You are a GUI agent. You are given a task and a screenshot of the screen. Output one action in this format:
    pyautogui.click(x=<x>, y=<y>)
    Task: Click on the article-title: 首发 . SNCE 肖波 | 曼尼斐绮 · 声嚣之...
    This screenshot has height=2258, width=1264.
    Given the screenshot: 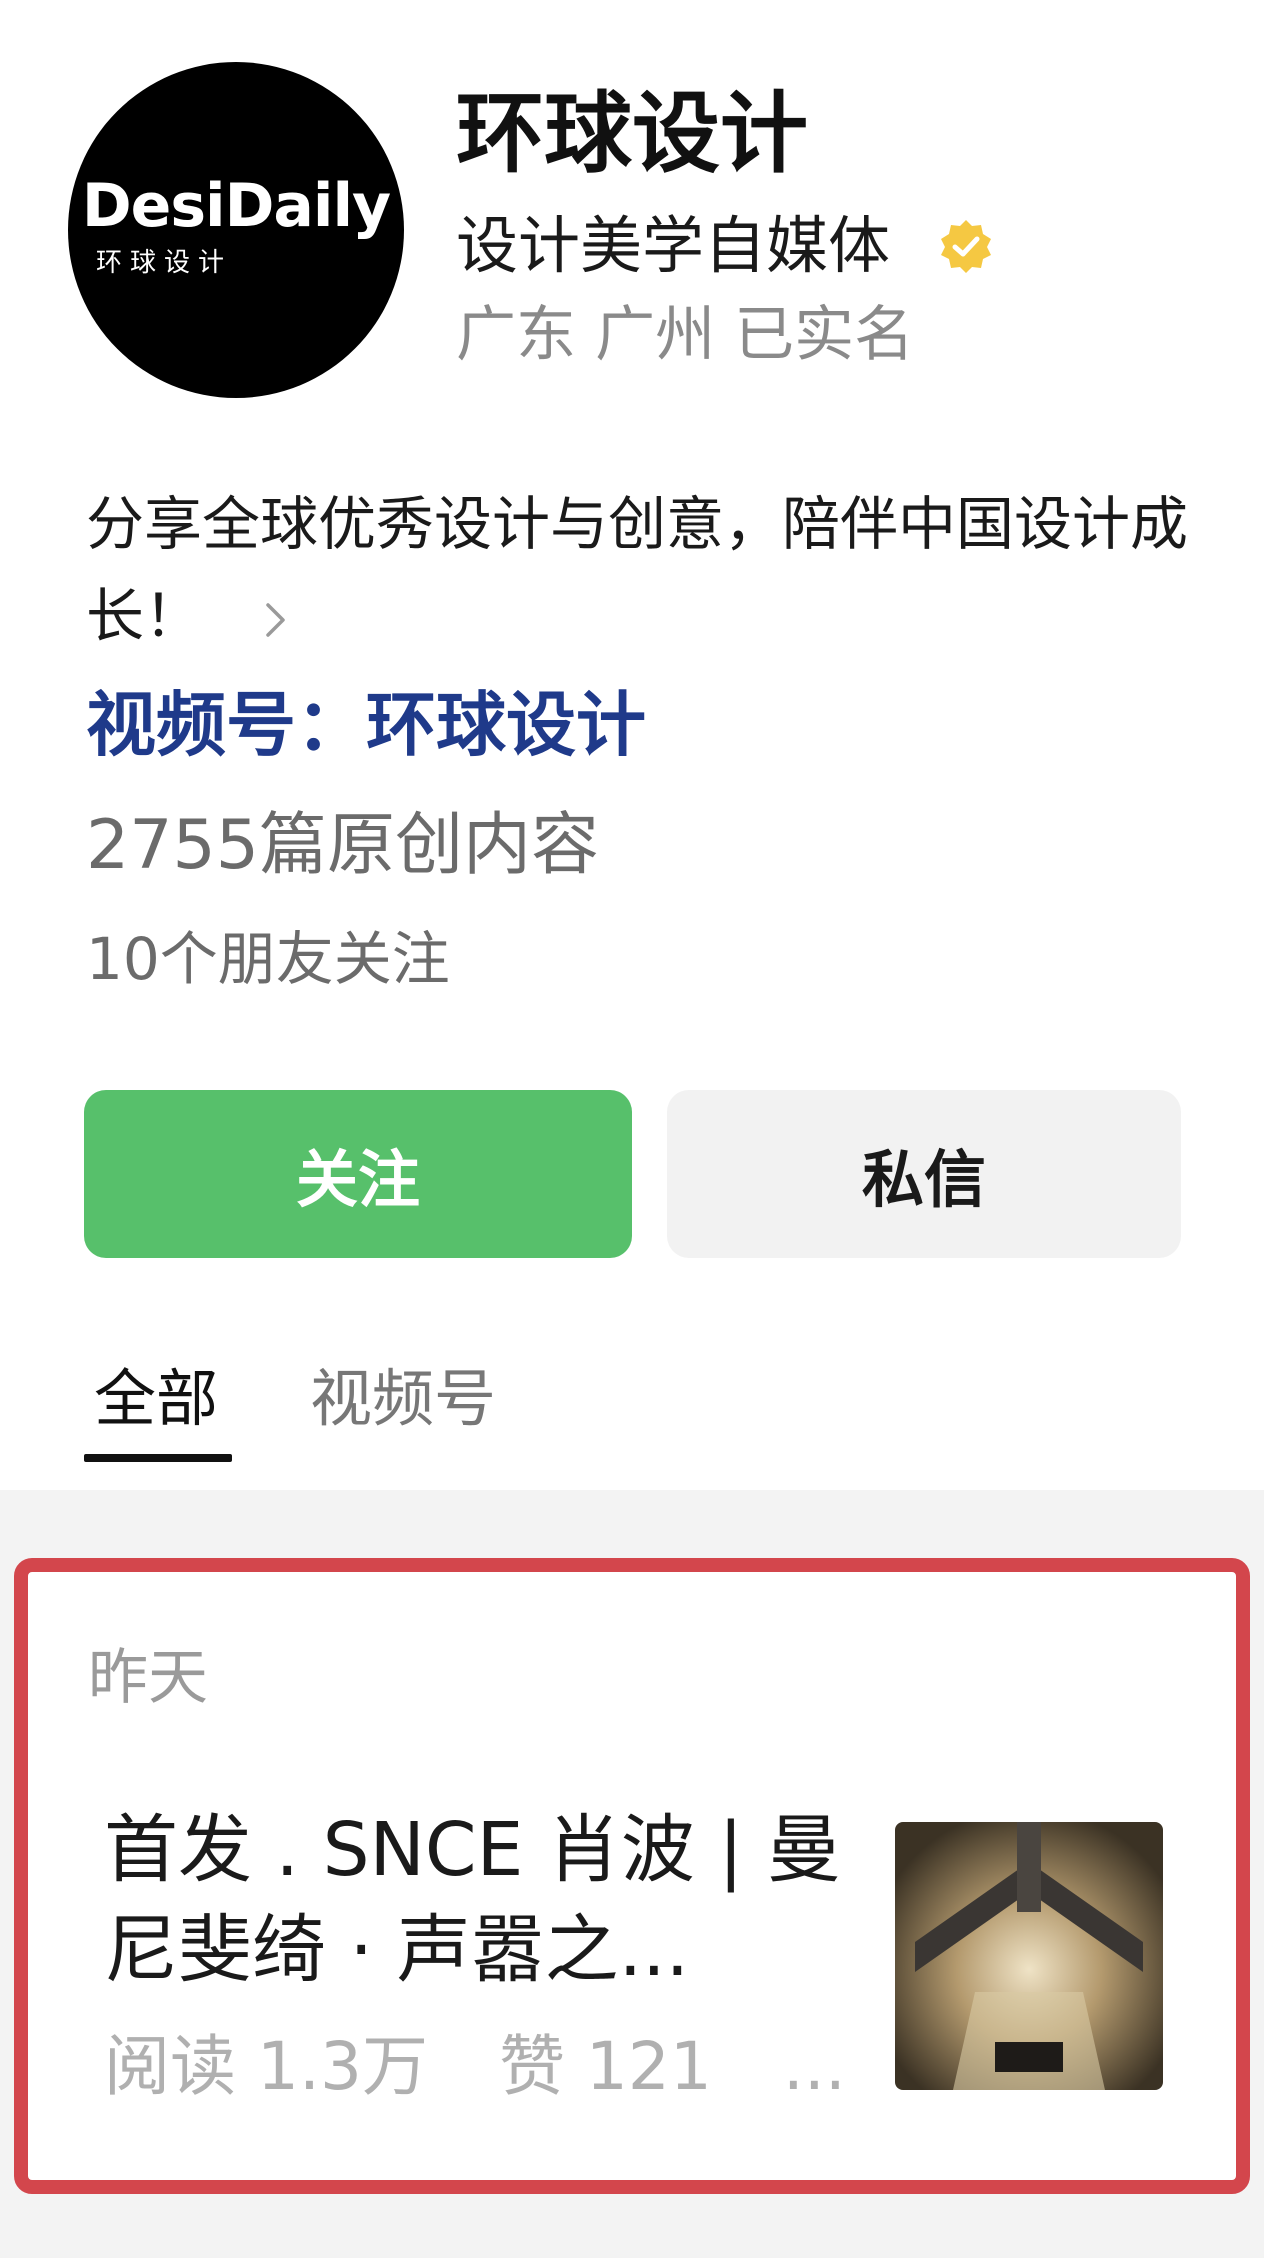 What is the action you would take?
    pyautogui.click(x=484, y=1900)
    